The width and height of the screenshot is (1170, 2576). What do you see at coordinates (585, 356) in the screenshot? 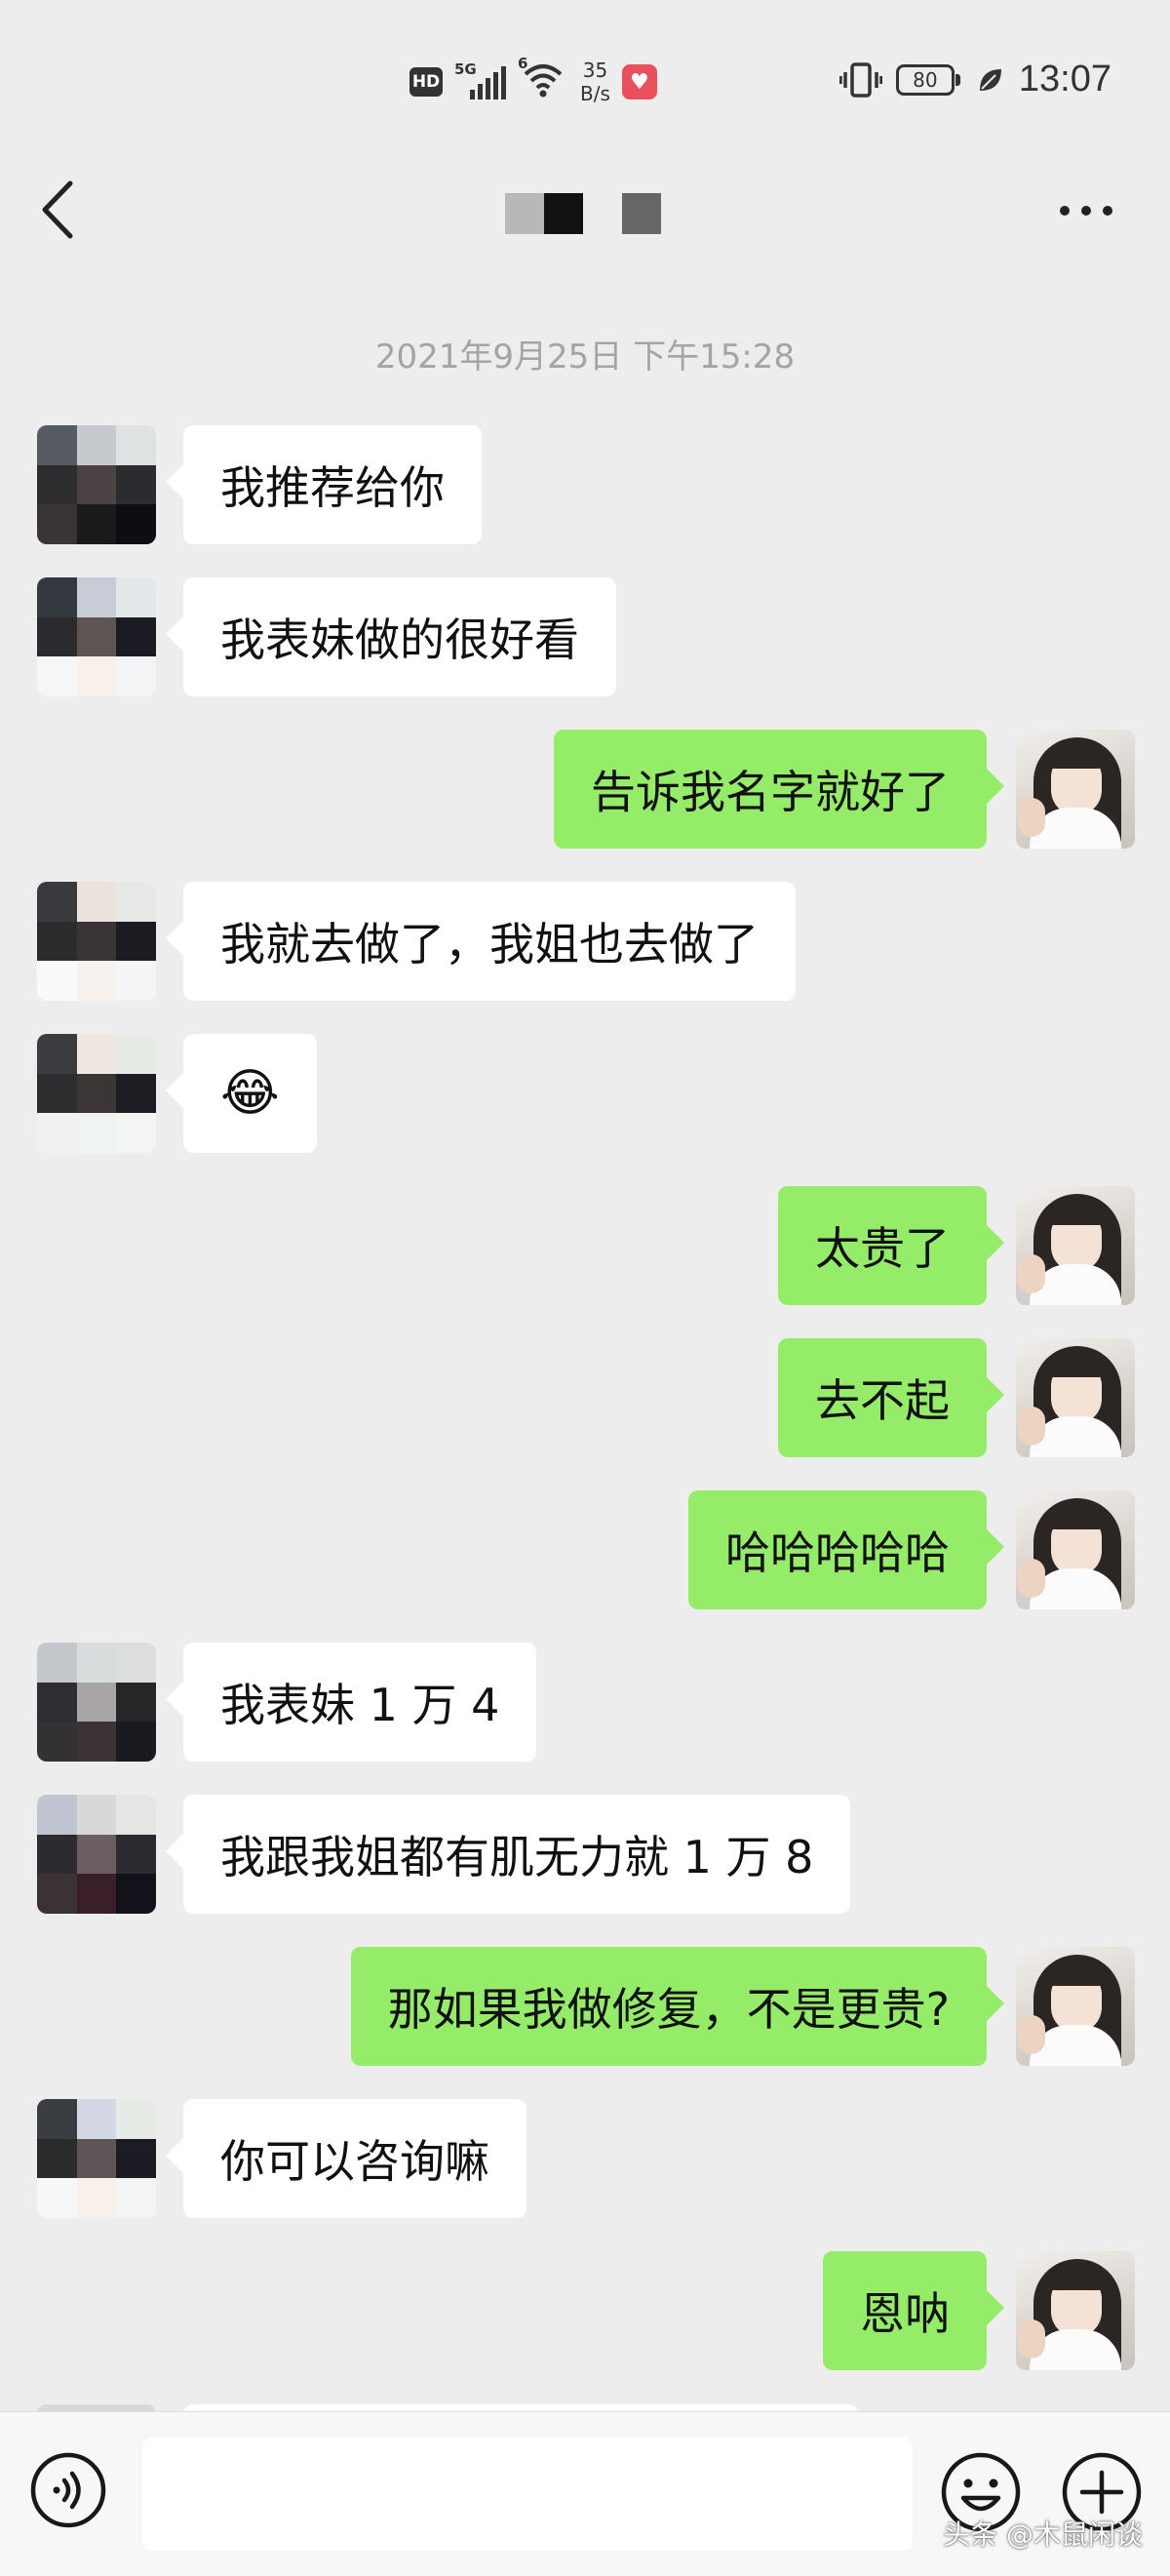
I see `chat-timestamp: 2021年9月25日 下午15:28` at bounding box center [585, 356].